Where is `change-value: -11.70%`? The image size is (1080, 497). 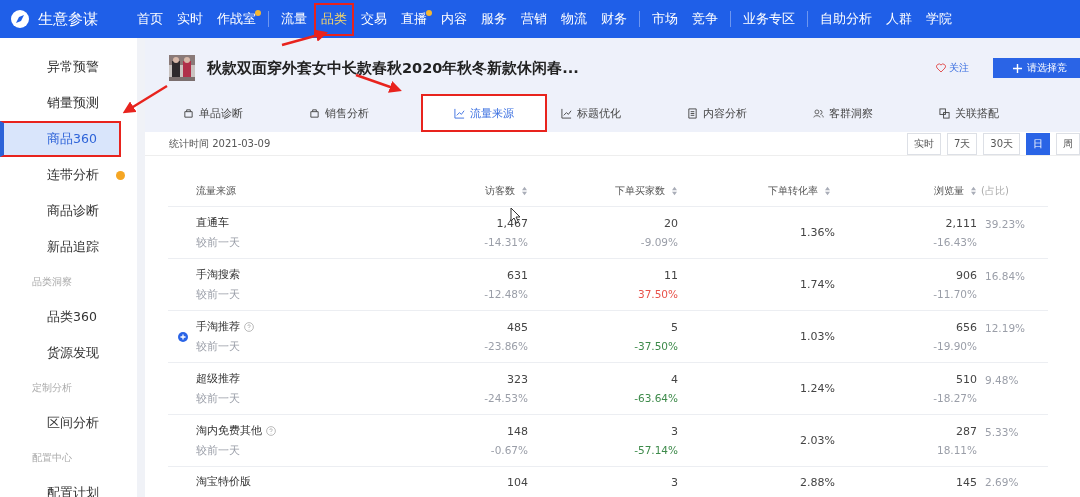
change-value: -11.70% is located at coordinates (955, 294).